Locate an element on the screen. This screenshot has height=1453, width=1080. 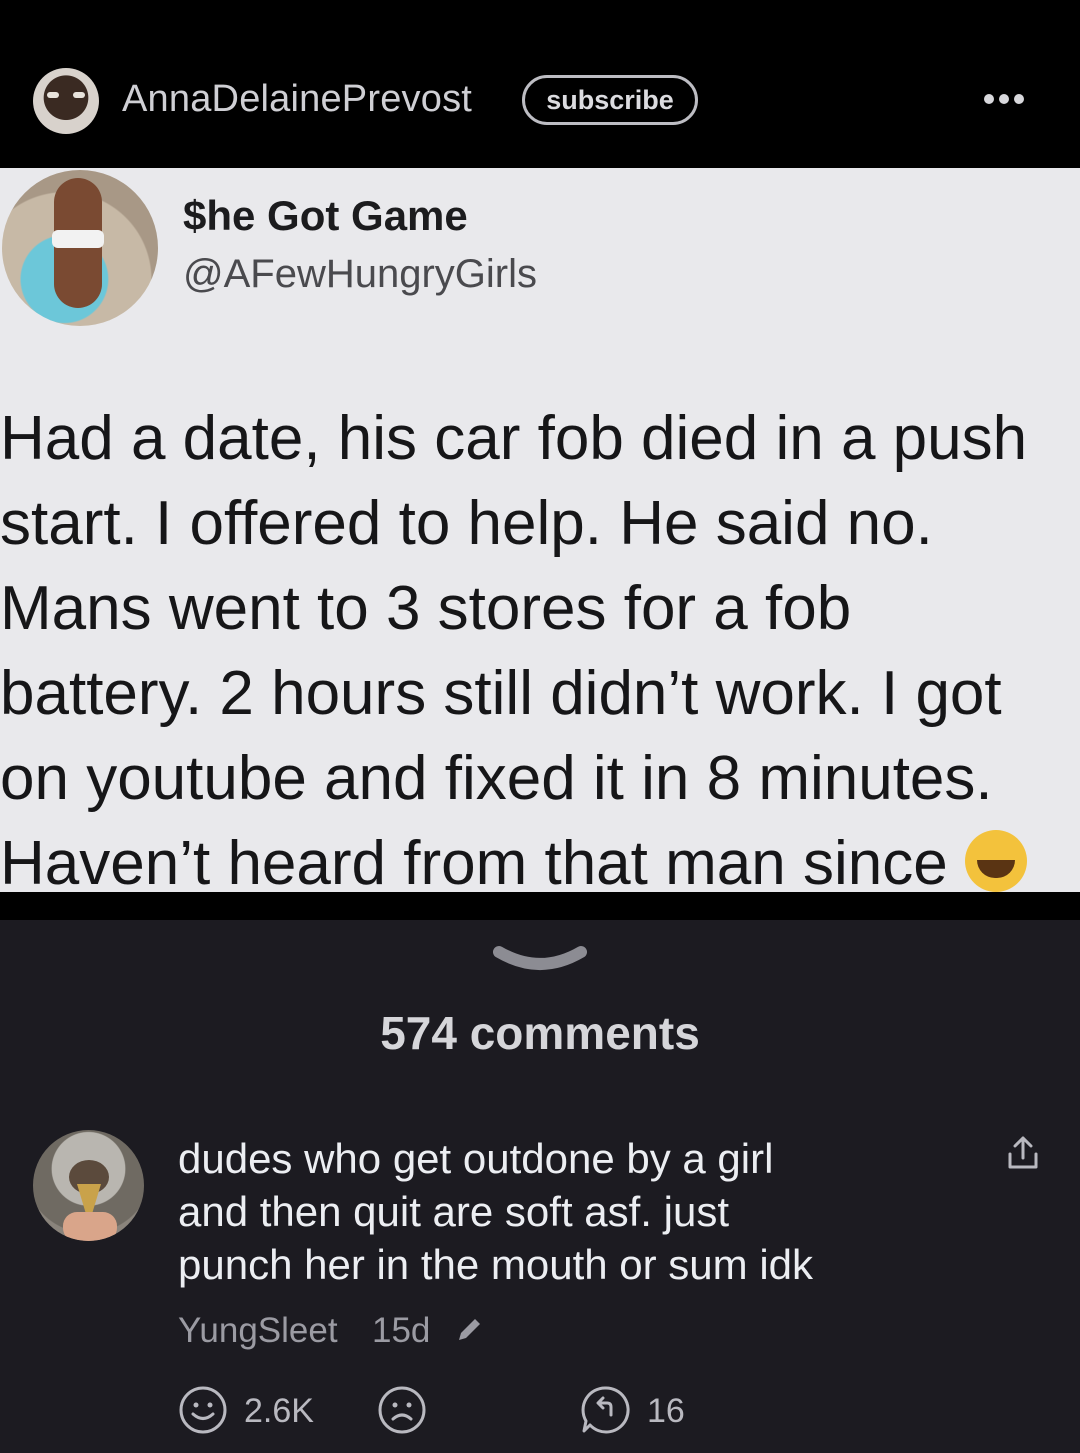
more-horizontal-icon is located at coordinates (1004, 99).